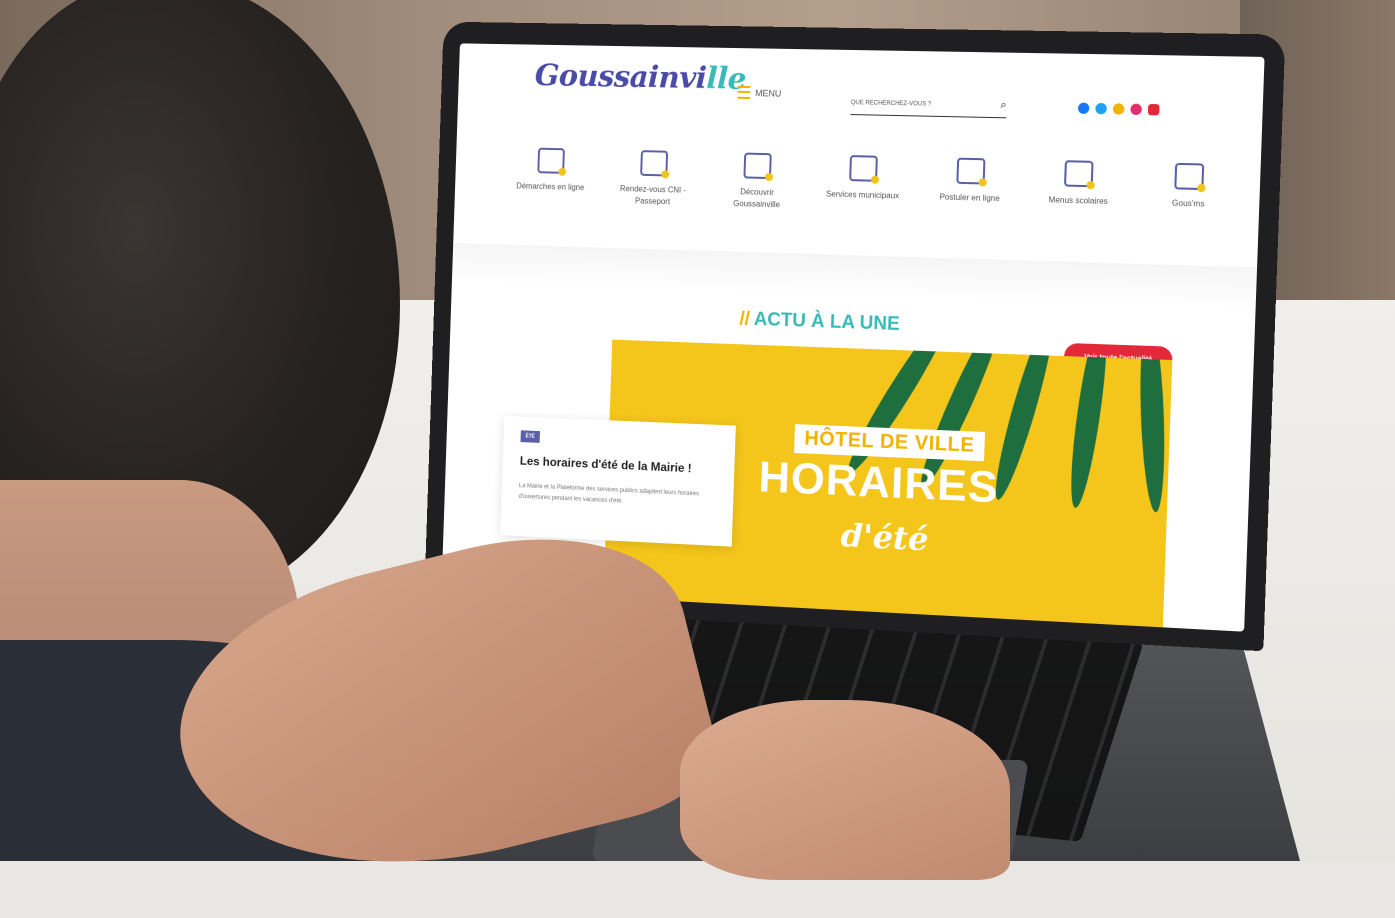  What do you see at coordinates (757, 182) in the screenshot?
I see `service-decouvrir: Découvrir Goussainville` at bounding box center [757, 182].